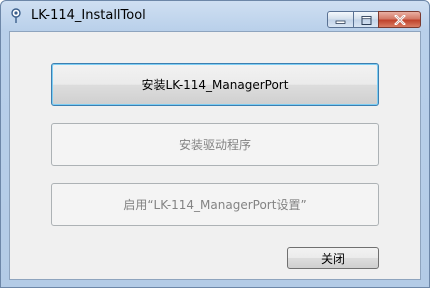 The height and width of the screenshot is (288, 430). I want to click on close-icon, so click(399, 19).